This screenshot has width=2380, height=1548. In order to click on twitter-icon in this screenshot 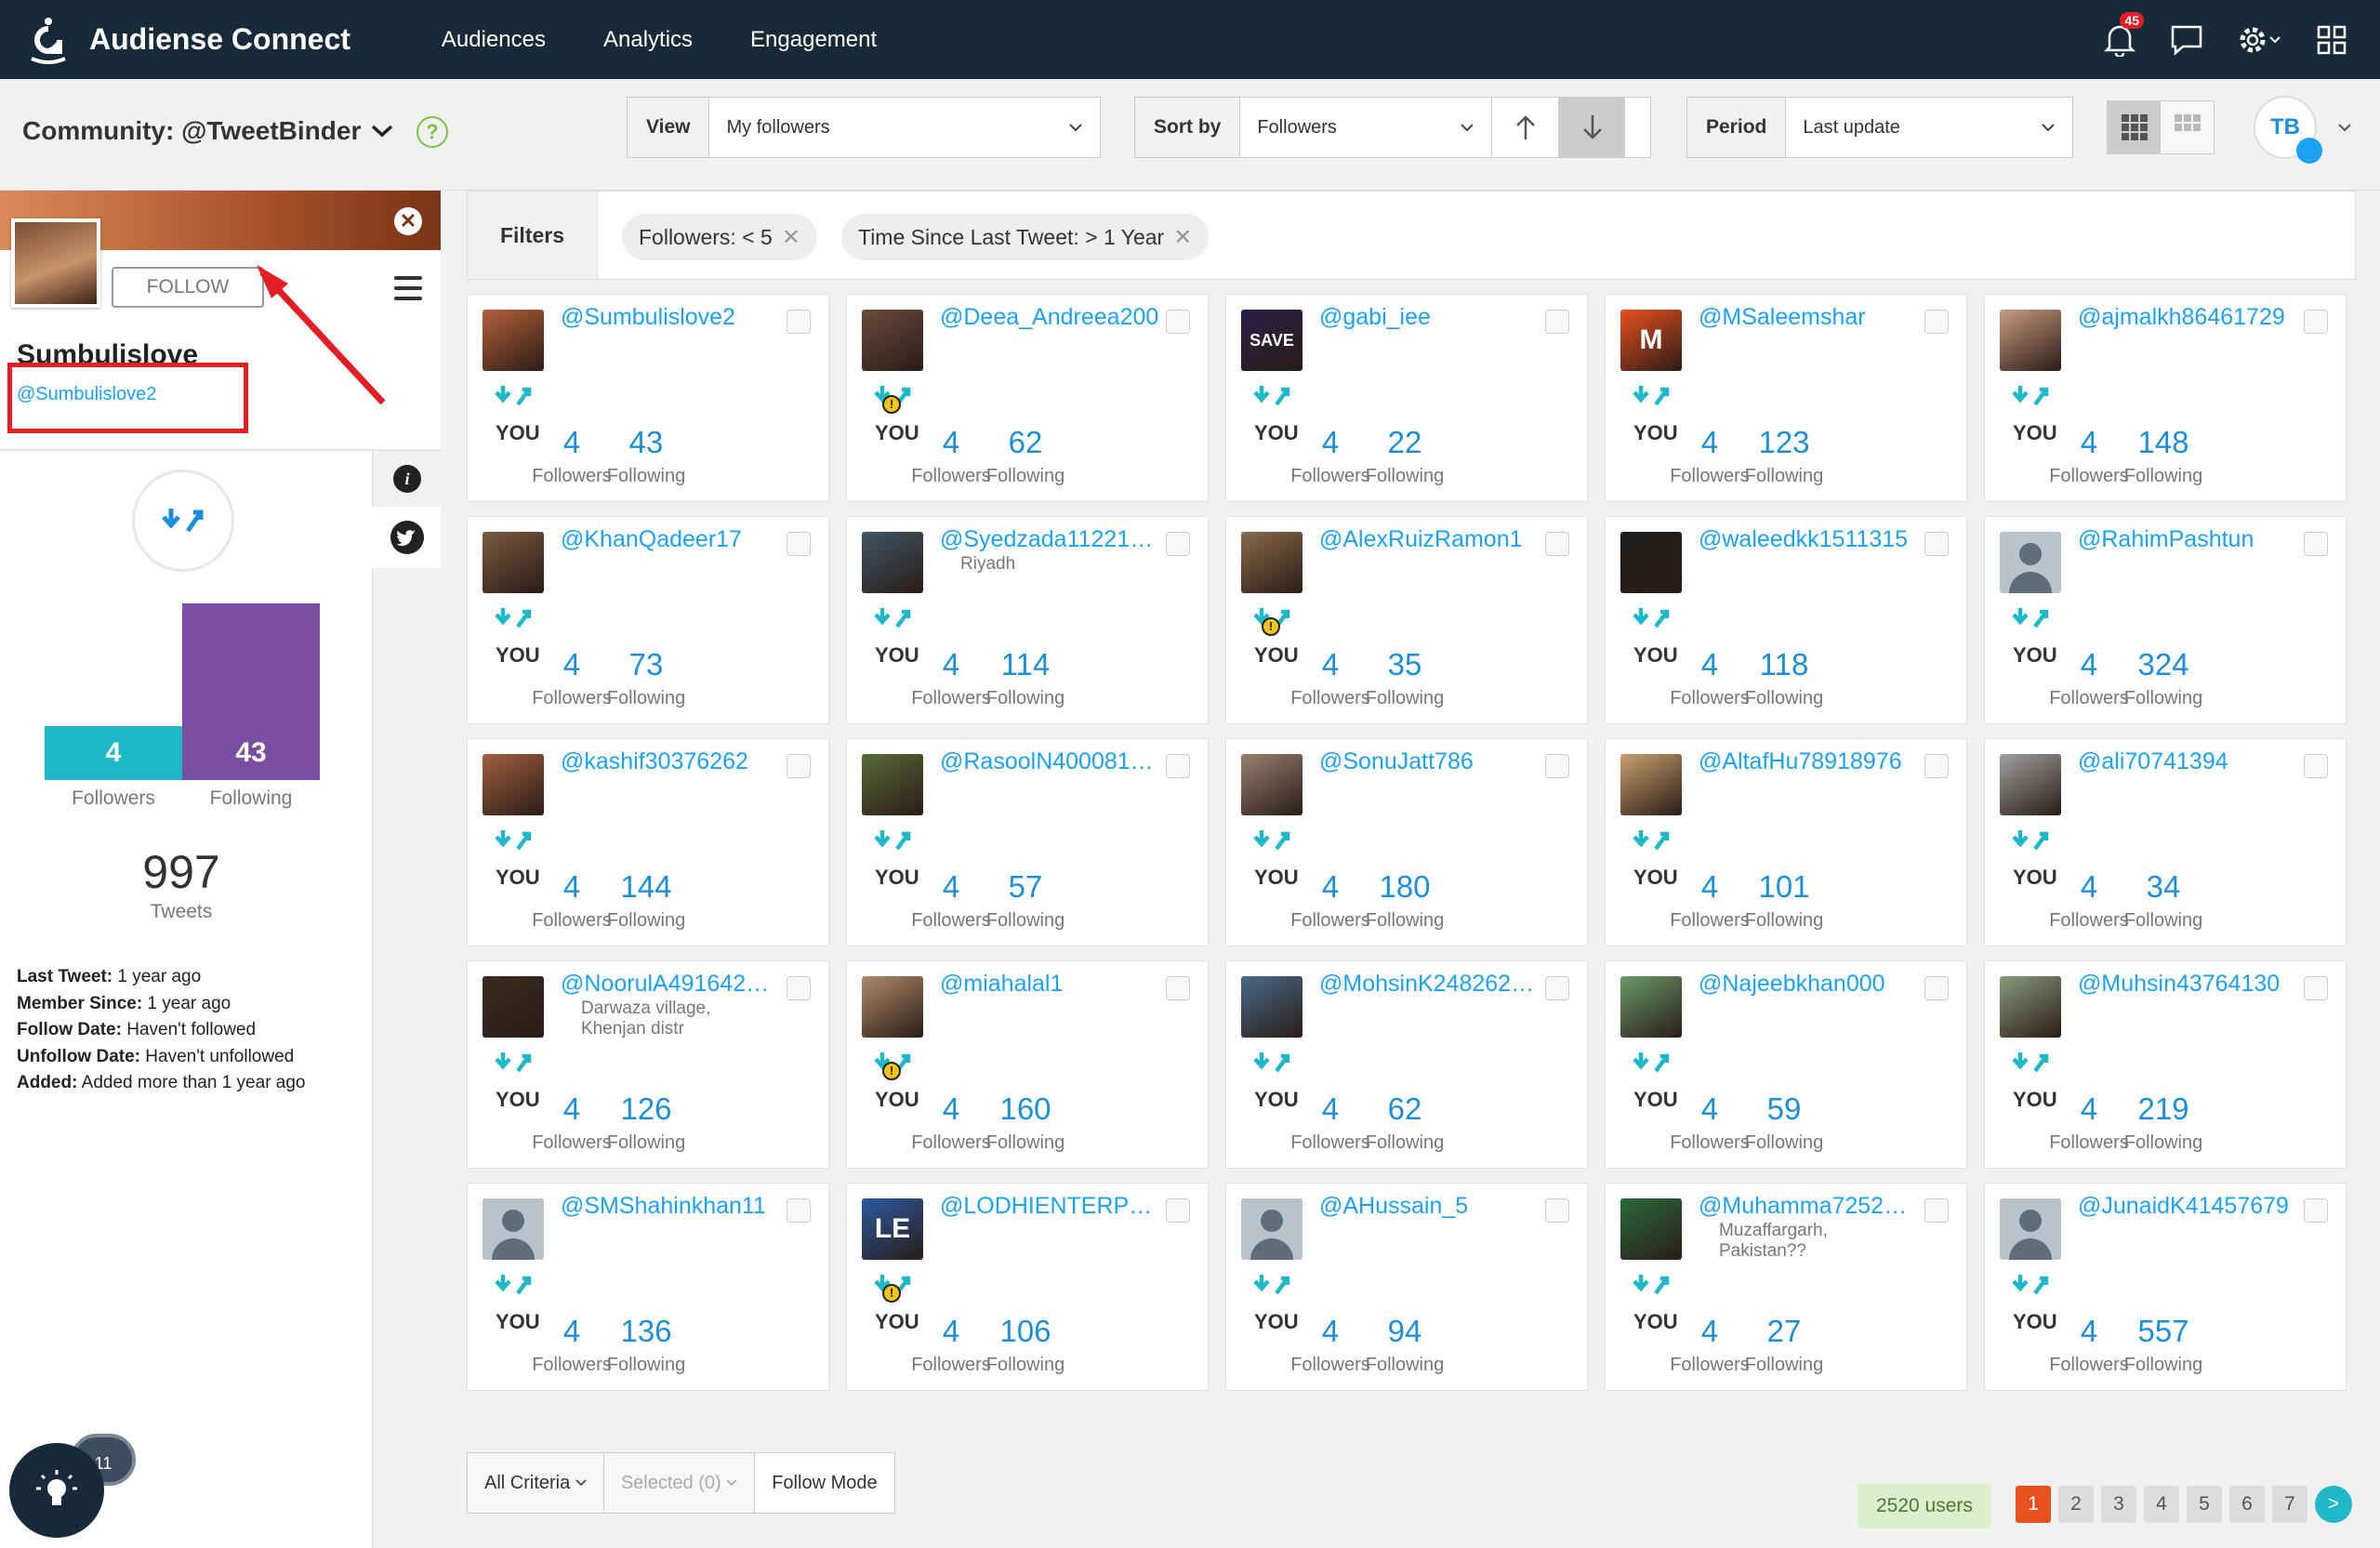, I will do `click(407, 537)`.